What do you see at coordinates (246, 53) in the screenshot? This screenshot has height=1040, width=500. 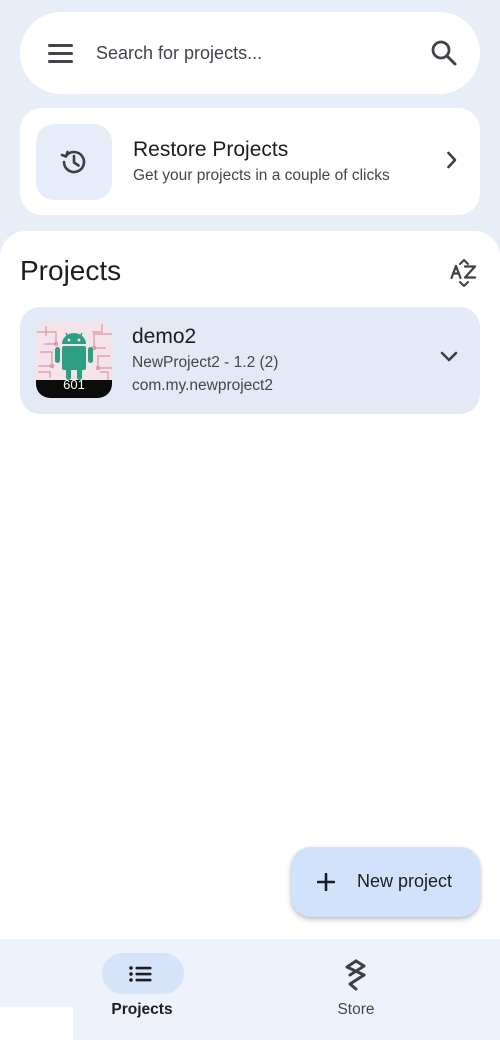 I see `search-input` at bounding box center [246, 53].